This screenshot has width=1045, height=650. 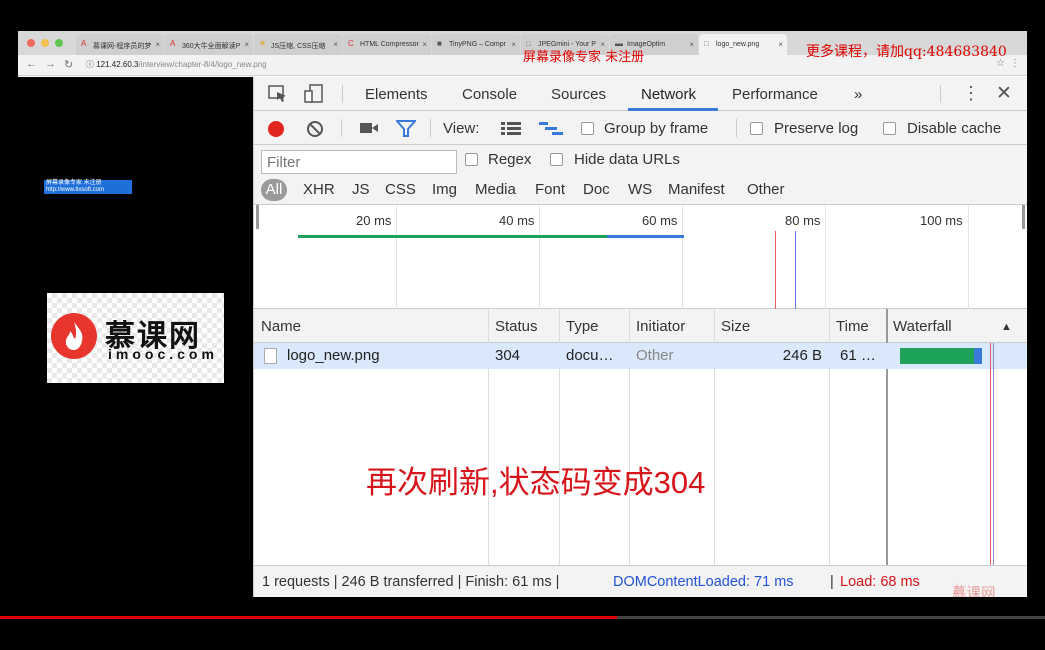 What do you see at coordinates (361, 189) in the screenshot?
I see `type-filter-js: JS` at bounding box center [361, 189].